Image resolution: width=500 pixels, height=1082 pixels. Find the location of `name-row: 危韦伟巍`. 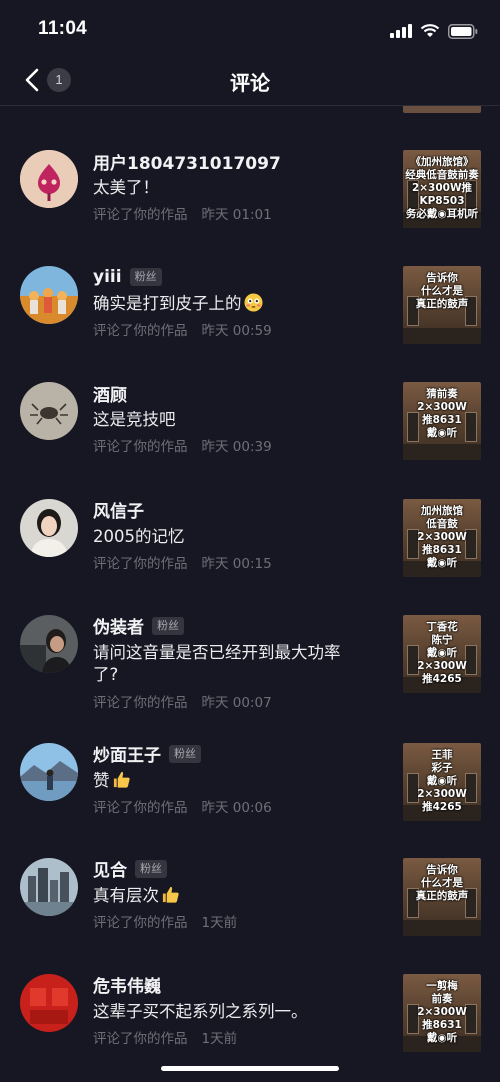

name-row: 危韦伟巍 is located at coordinates (127, 985).